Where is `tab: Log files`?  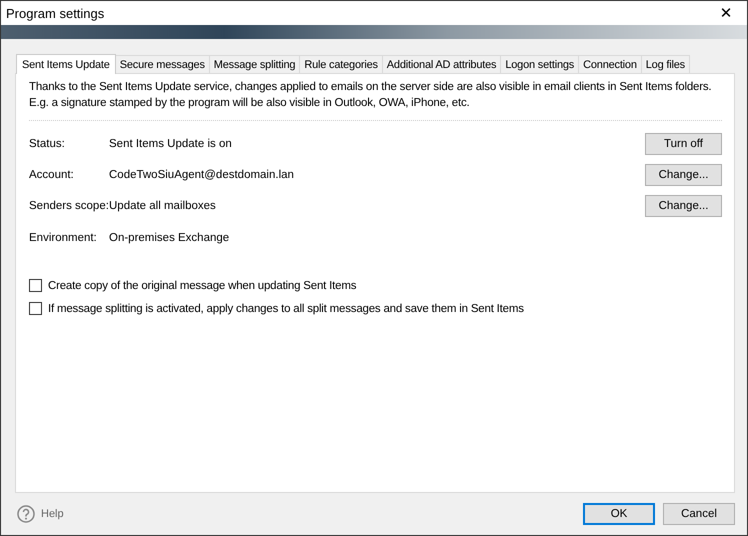 tab: Log files is located at coordinates (665, 64).